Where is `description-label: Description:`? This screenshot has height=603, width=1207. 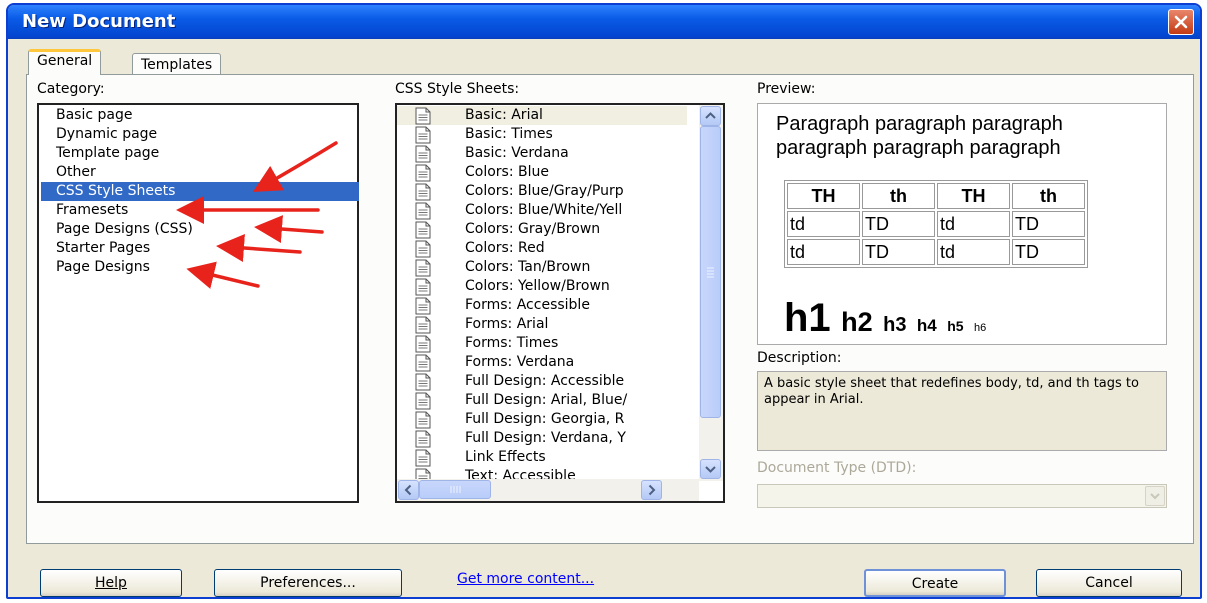 description-label: Description: is located at coordinates (799, 358).